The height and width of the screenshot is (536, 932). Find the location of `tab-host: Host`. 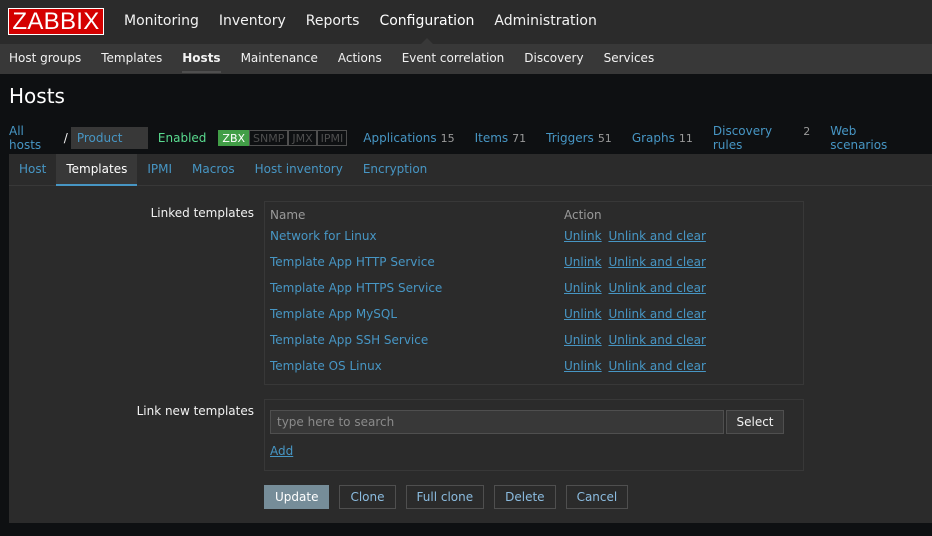

tab-host: Host is located at coordinates (32, 170).